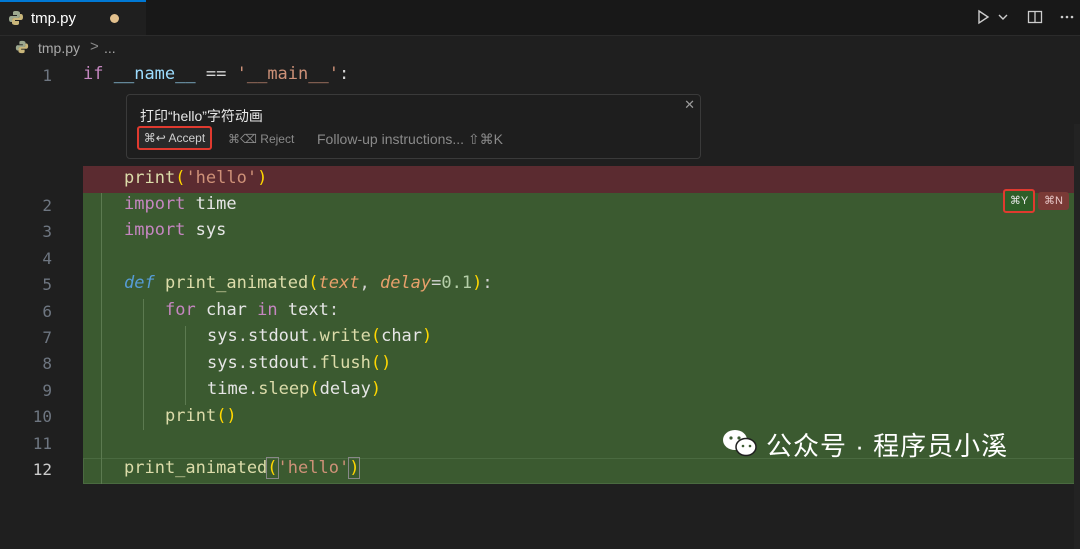 This screenshot has height=549, width=1080. I want to click on accept-diff-button: ⌘Y, so click(1019, 201).